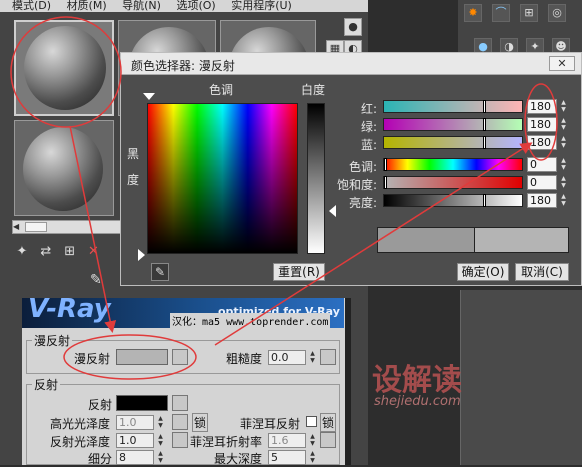 This screenshot has height=467, width=582. What do you see at coordinates (520, 30) in the screenshot?
I see `command-panel-tabs: ✸ ⌒ ⊞ ◎ ● ◑ ✦ ☻` at bounding box center [520, 30].